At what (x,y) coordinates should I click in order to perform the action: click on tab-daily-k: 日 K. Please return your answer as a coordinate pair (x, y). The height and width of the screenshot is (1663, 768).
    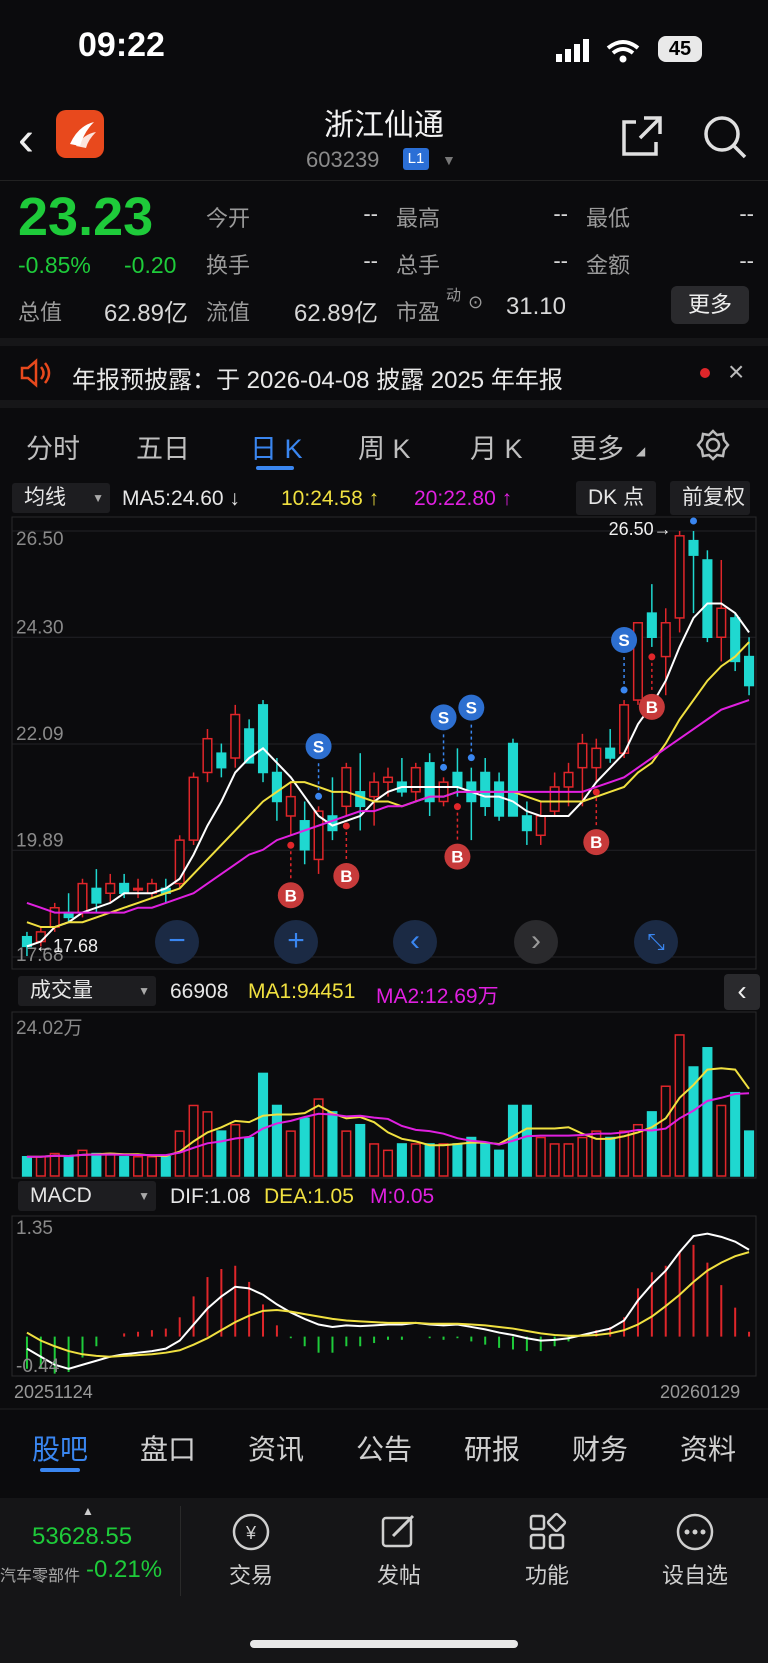
    Looking at the image, I should click on (276, 446).